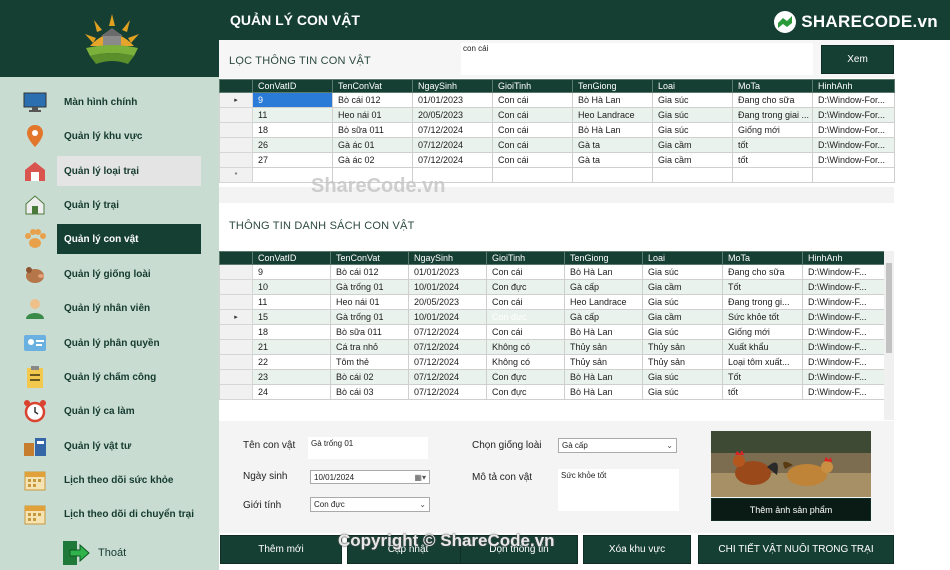 Image resolution: width=950 pixels, height=570 pixels. I want to click on table-cell: 10/01/2024, so click(447, 287).